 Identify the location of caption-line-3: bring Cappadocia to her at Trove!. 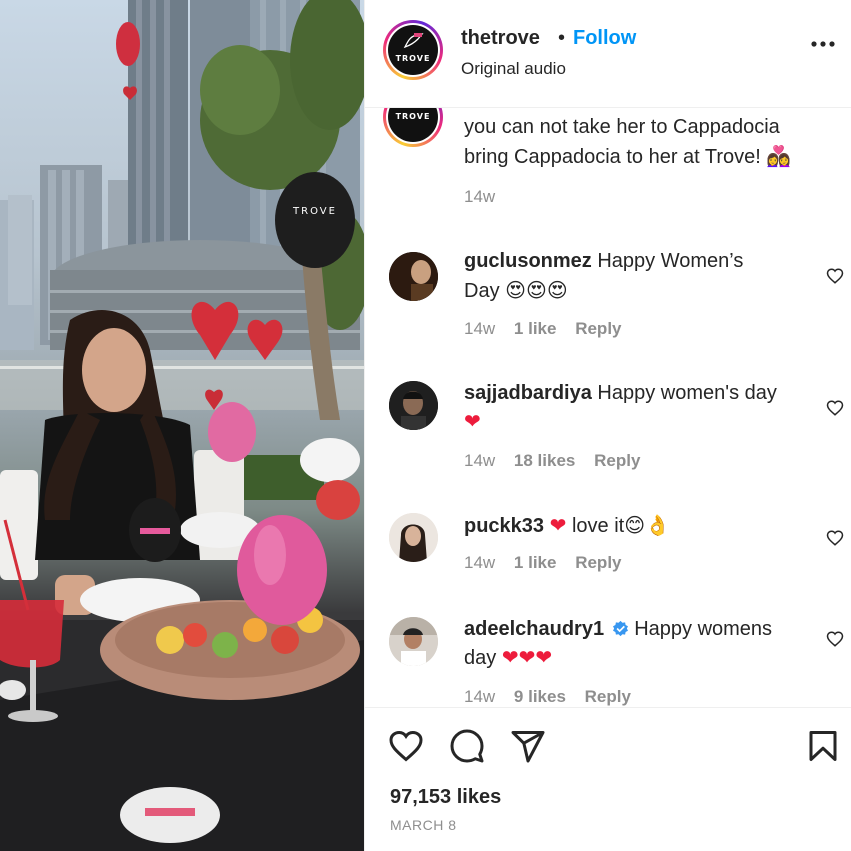
(612, 157).